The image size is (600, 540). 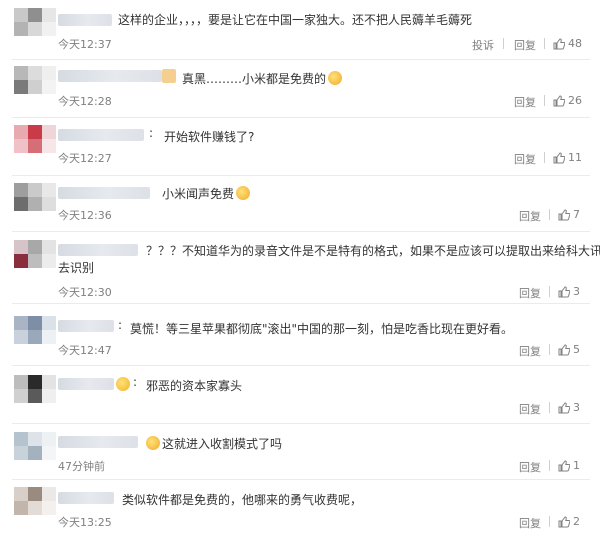 I want to click on comment-text: 开始软件赚钱了?, so click(x=209, y=137).